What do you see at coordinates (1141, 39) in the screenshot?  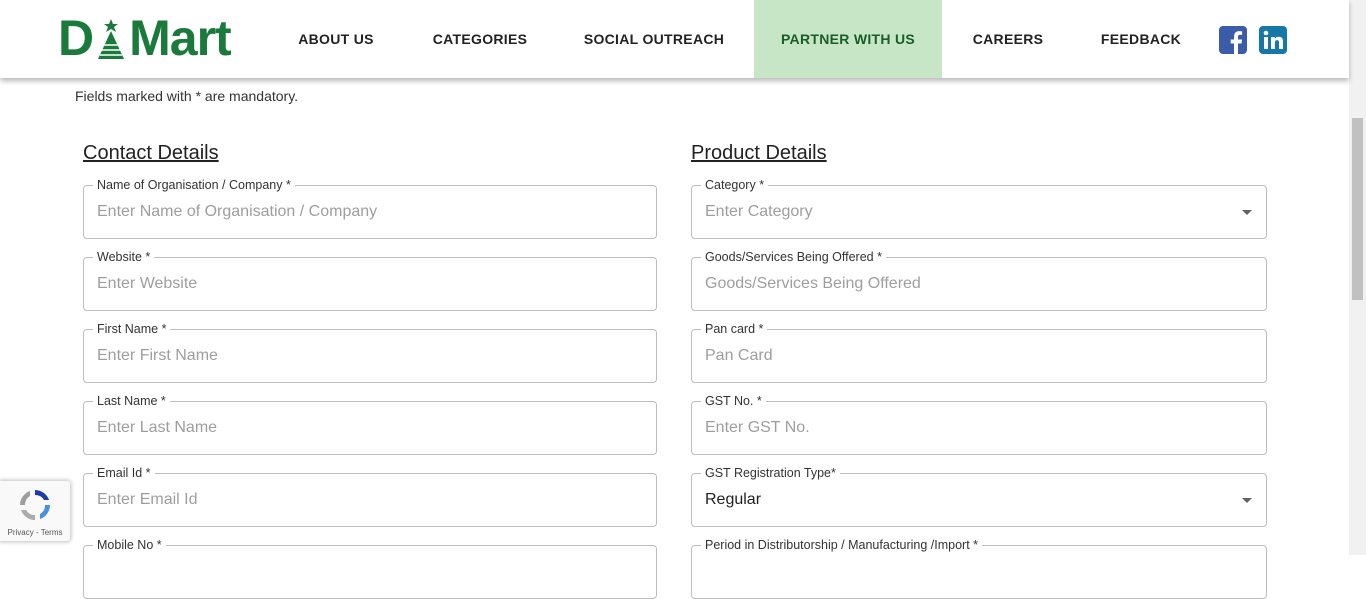 I see `nav-feedback: FEEDBACK` at bounding box center [1141, 39].